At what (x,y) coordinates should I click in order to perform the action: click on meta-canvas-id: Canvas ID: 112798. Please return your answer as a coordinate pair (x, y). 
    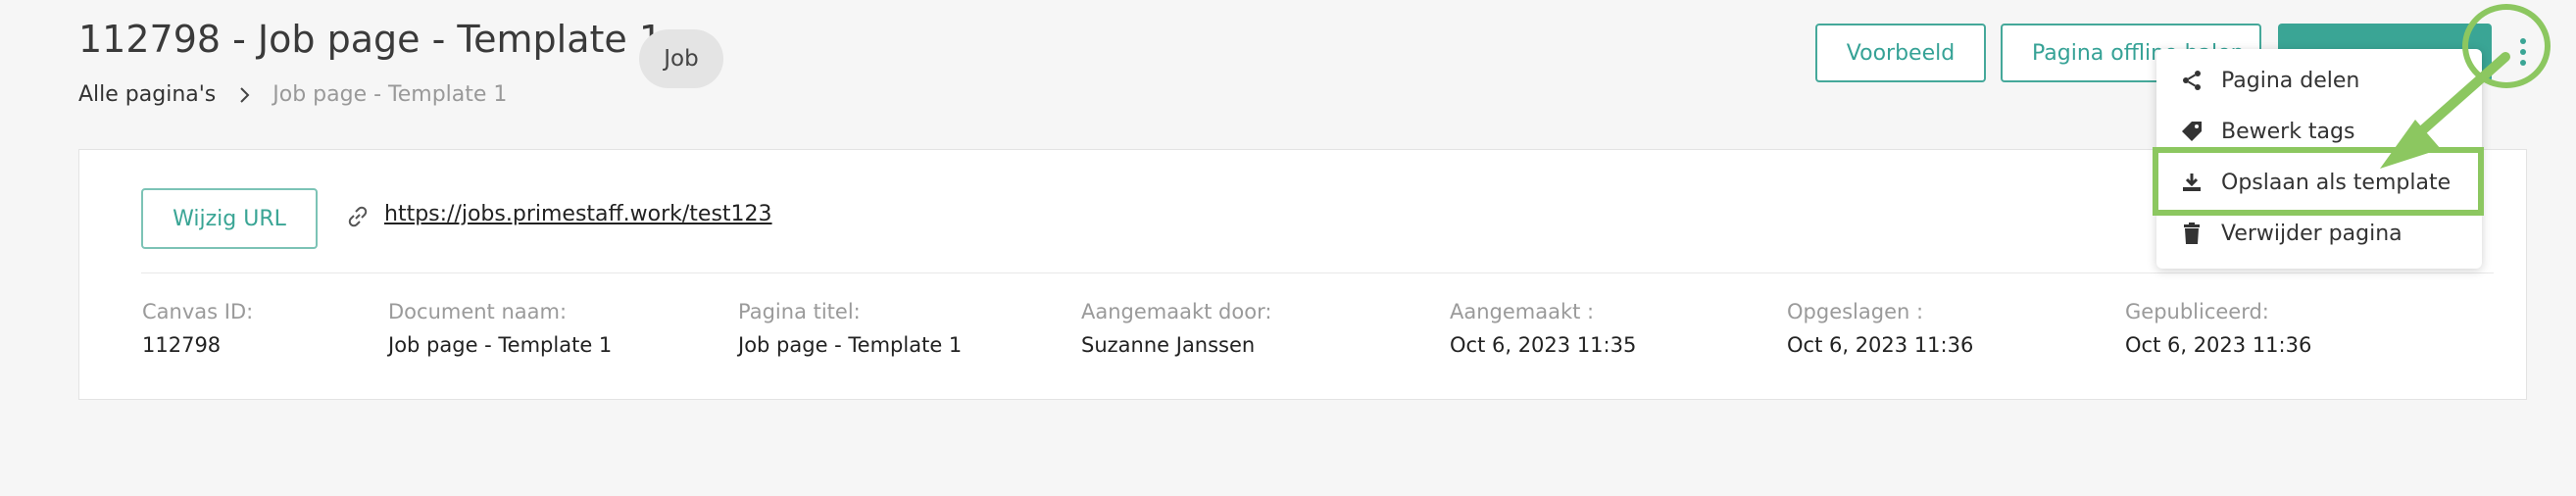
    Looking at the image, I should click on (197, 329).